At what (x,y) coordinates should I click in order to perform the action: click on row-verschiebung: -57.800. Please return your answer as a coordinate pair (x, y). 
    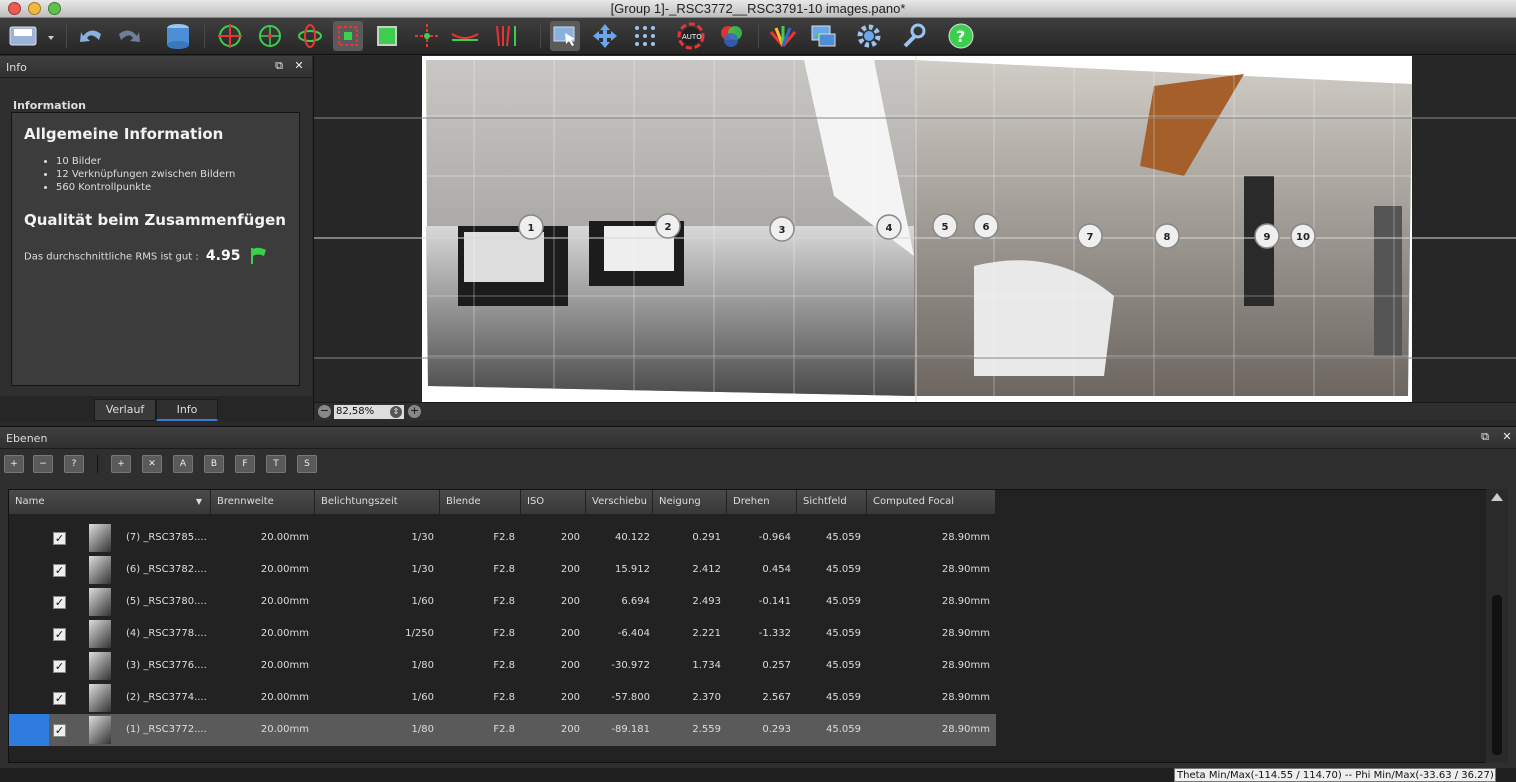
    Looking at the image, I should click on (630, 697).